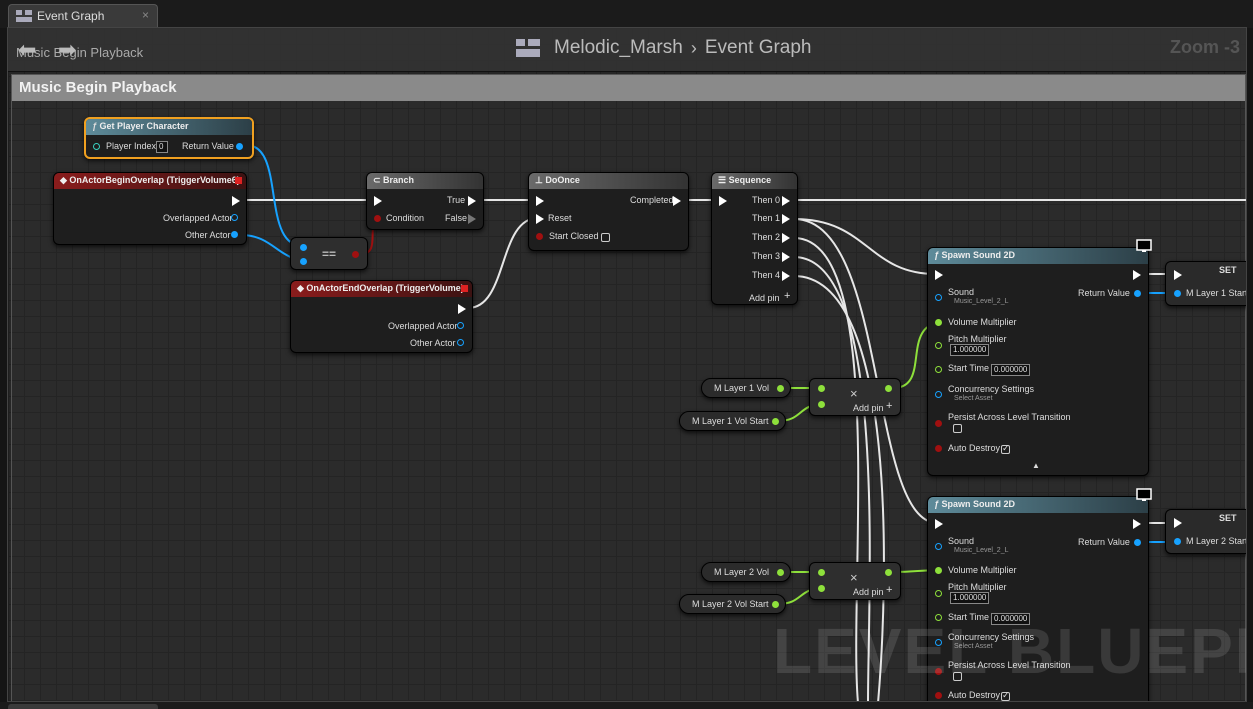 The width and height of the screenshot is (1253, 709). Describe the element at coordinates (425, 201) in the screenshot. I see `node-branch: ⊂ Branch True Condition False` at that location.